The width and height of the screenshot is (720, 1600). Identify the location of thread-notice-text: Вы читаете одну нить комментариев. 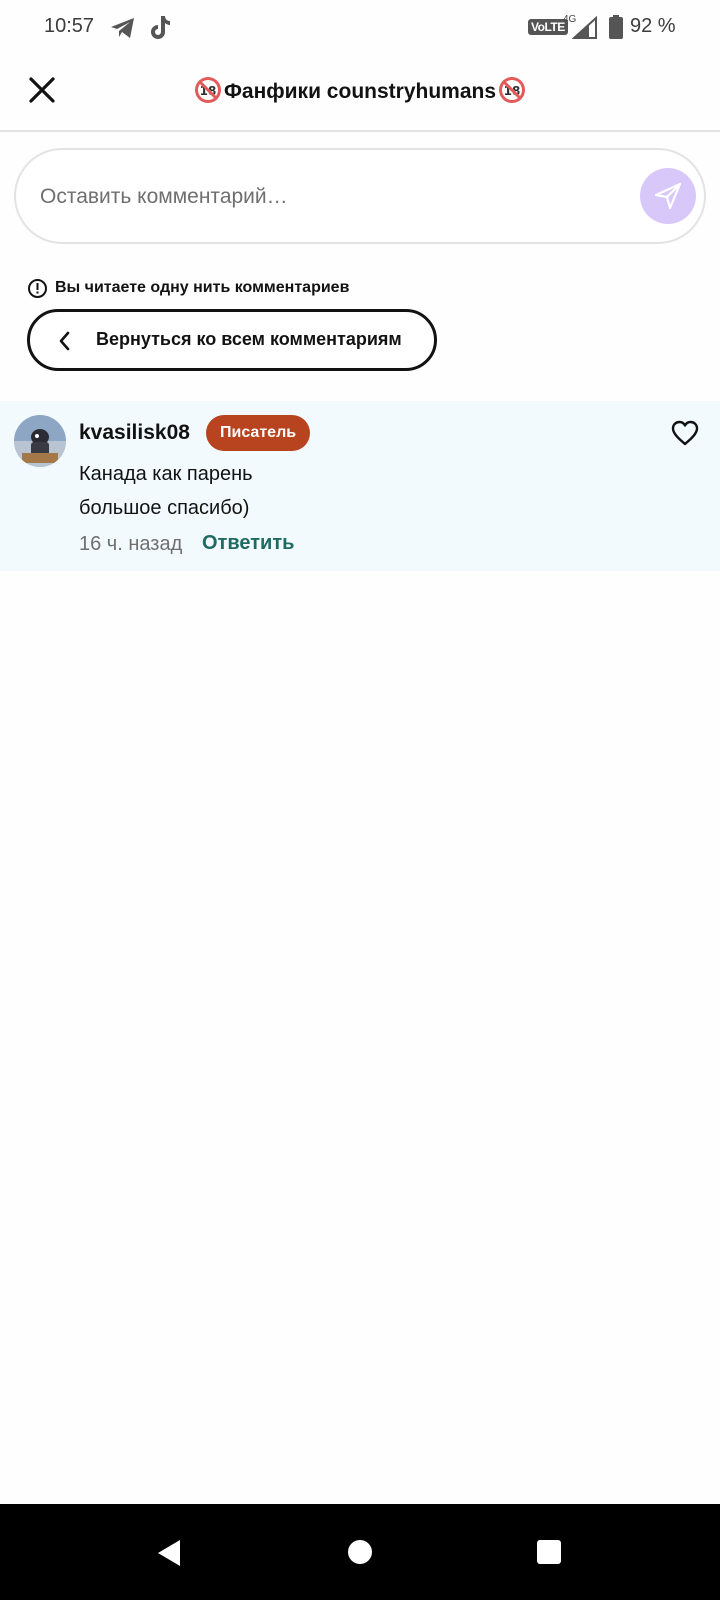
(202, 287).